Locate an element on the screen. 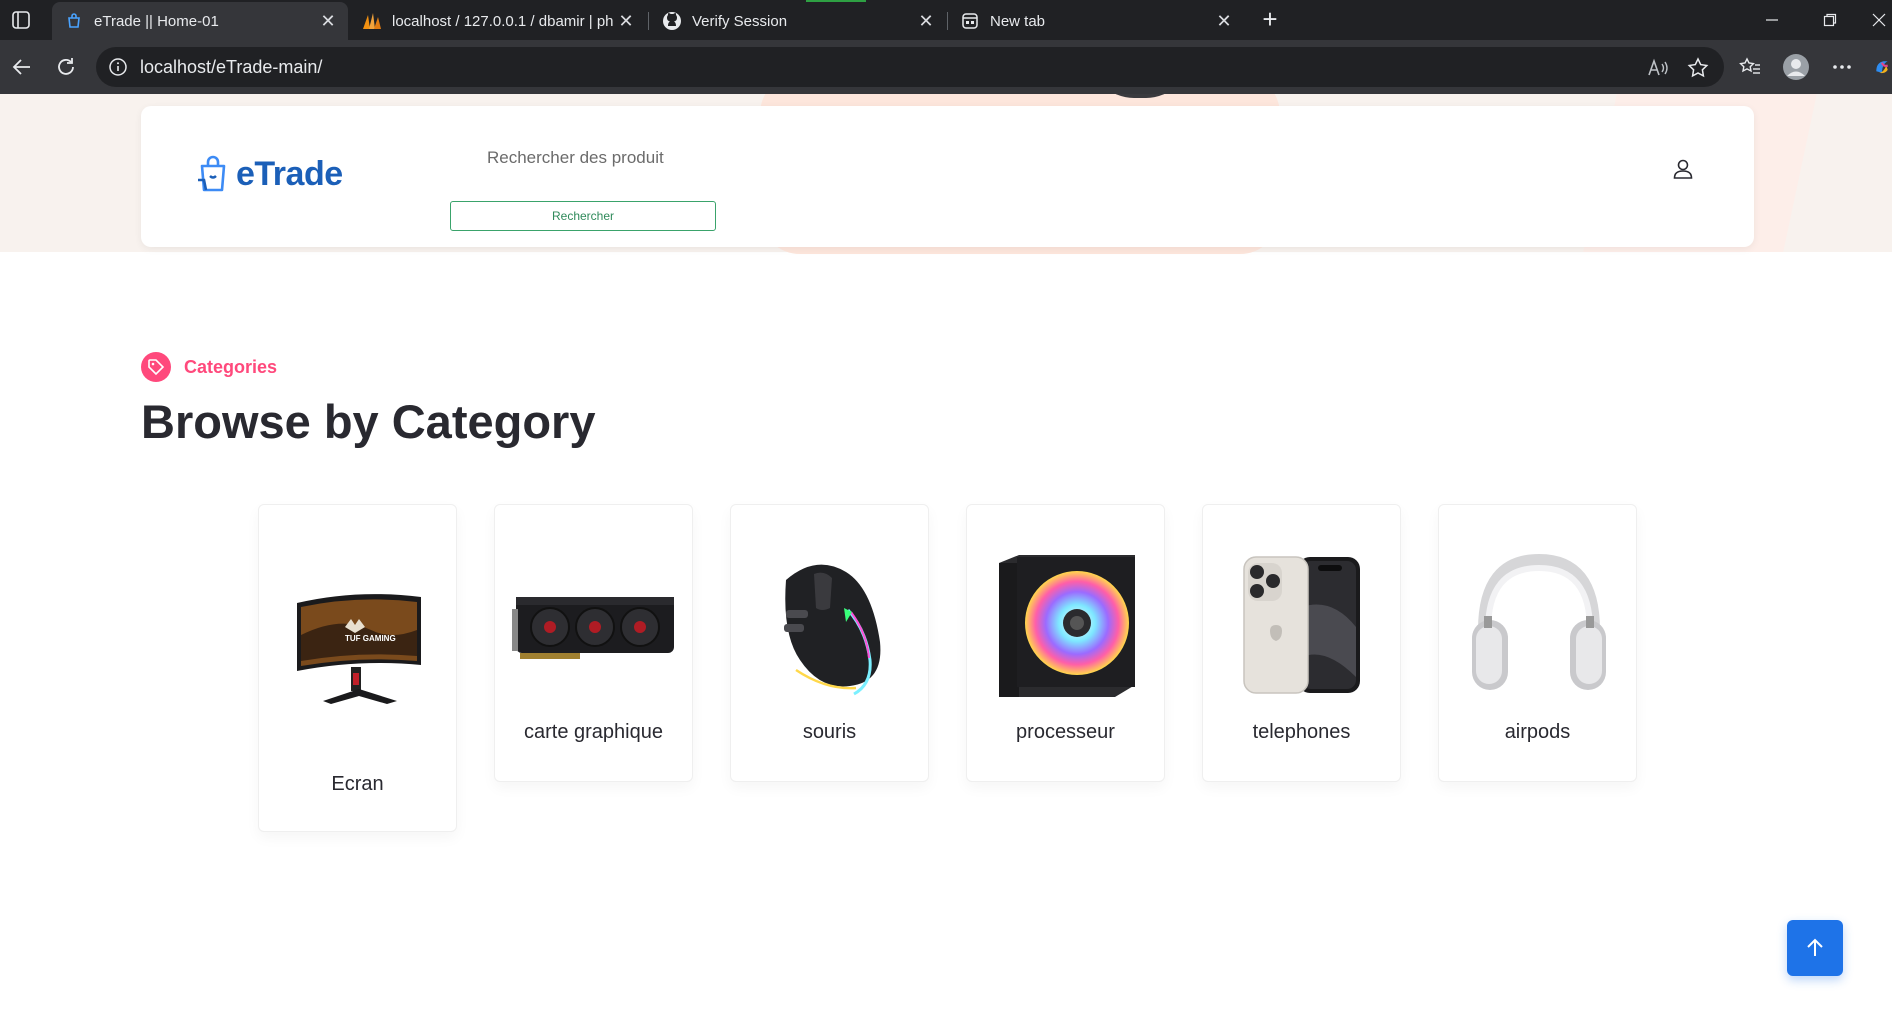 This screenshot has width=1892, height=1028. category-card-processeur: processeur is located at coordinates (1065, 643).